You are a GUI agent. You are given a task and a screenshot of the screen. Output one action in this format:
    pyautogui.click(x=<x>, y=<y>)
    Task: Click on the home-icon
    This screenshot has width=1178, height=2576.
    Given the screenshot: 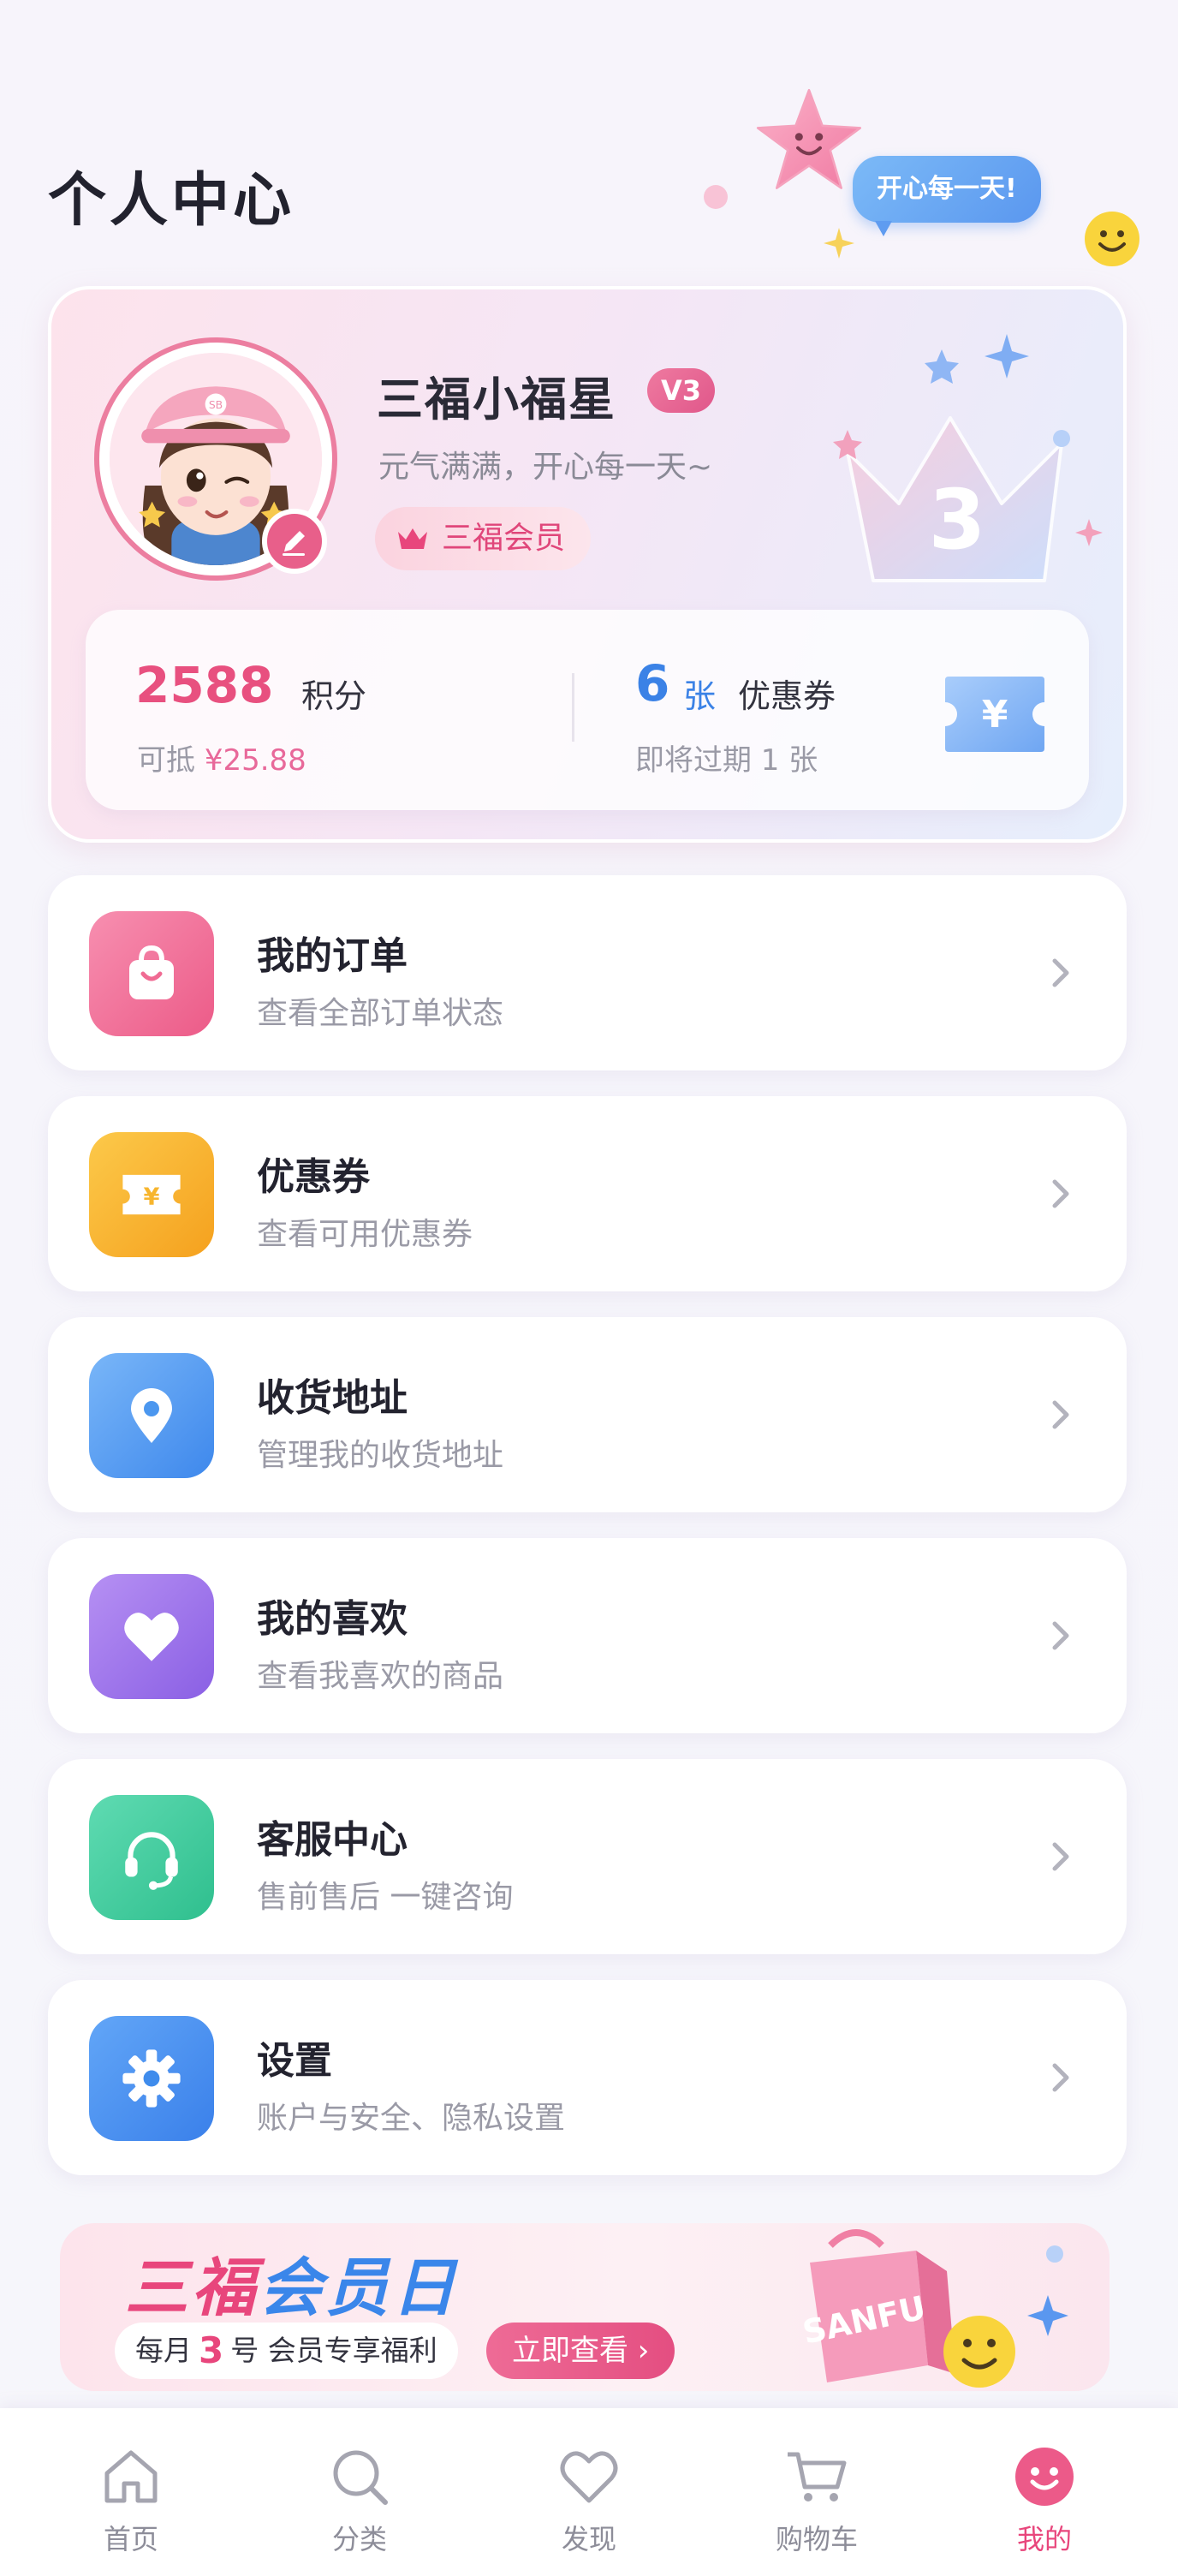 What is the action you would take?
    pyautogui.click(x=131, y=2476)
    